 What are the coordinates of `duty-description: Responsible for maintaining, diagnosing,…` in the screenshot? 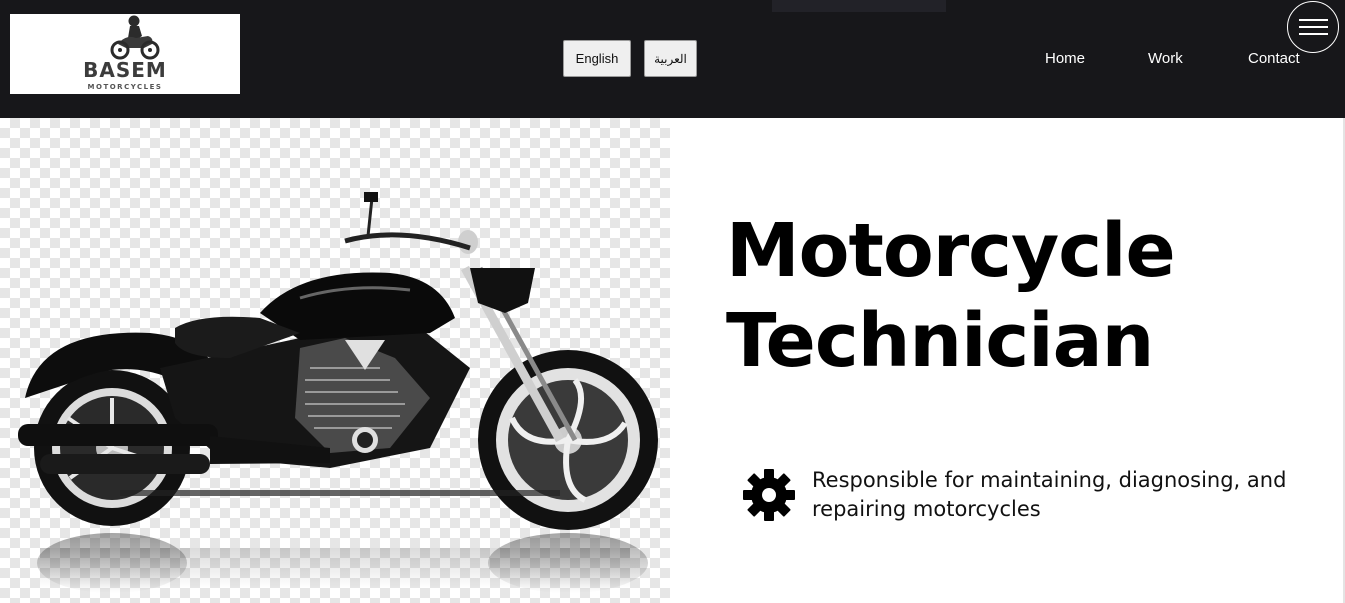 It's located at (1049, 494).